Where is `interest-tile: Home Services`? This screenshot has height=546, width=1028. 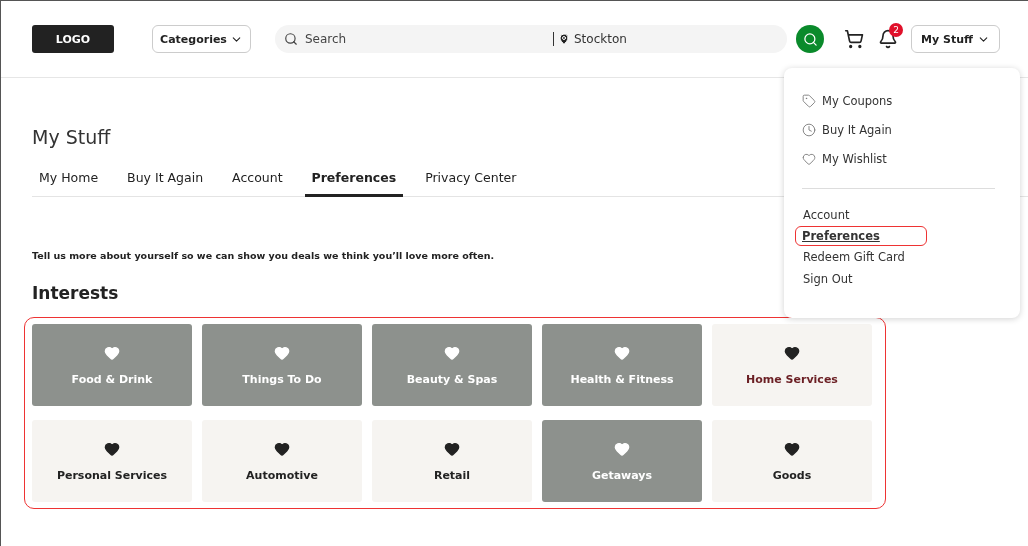
interest-tile: Home Services is located at coordinates (792, 365).